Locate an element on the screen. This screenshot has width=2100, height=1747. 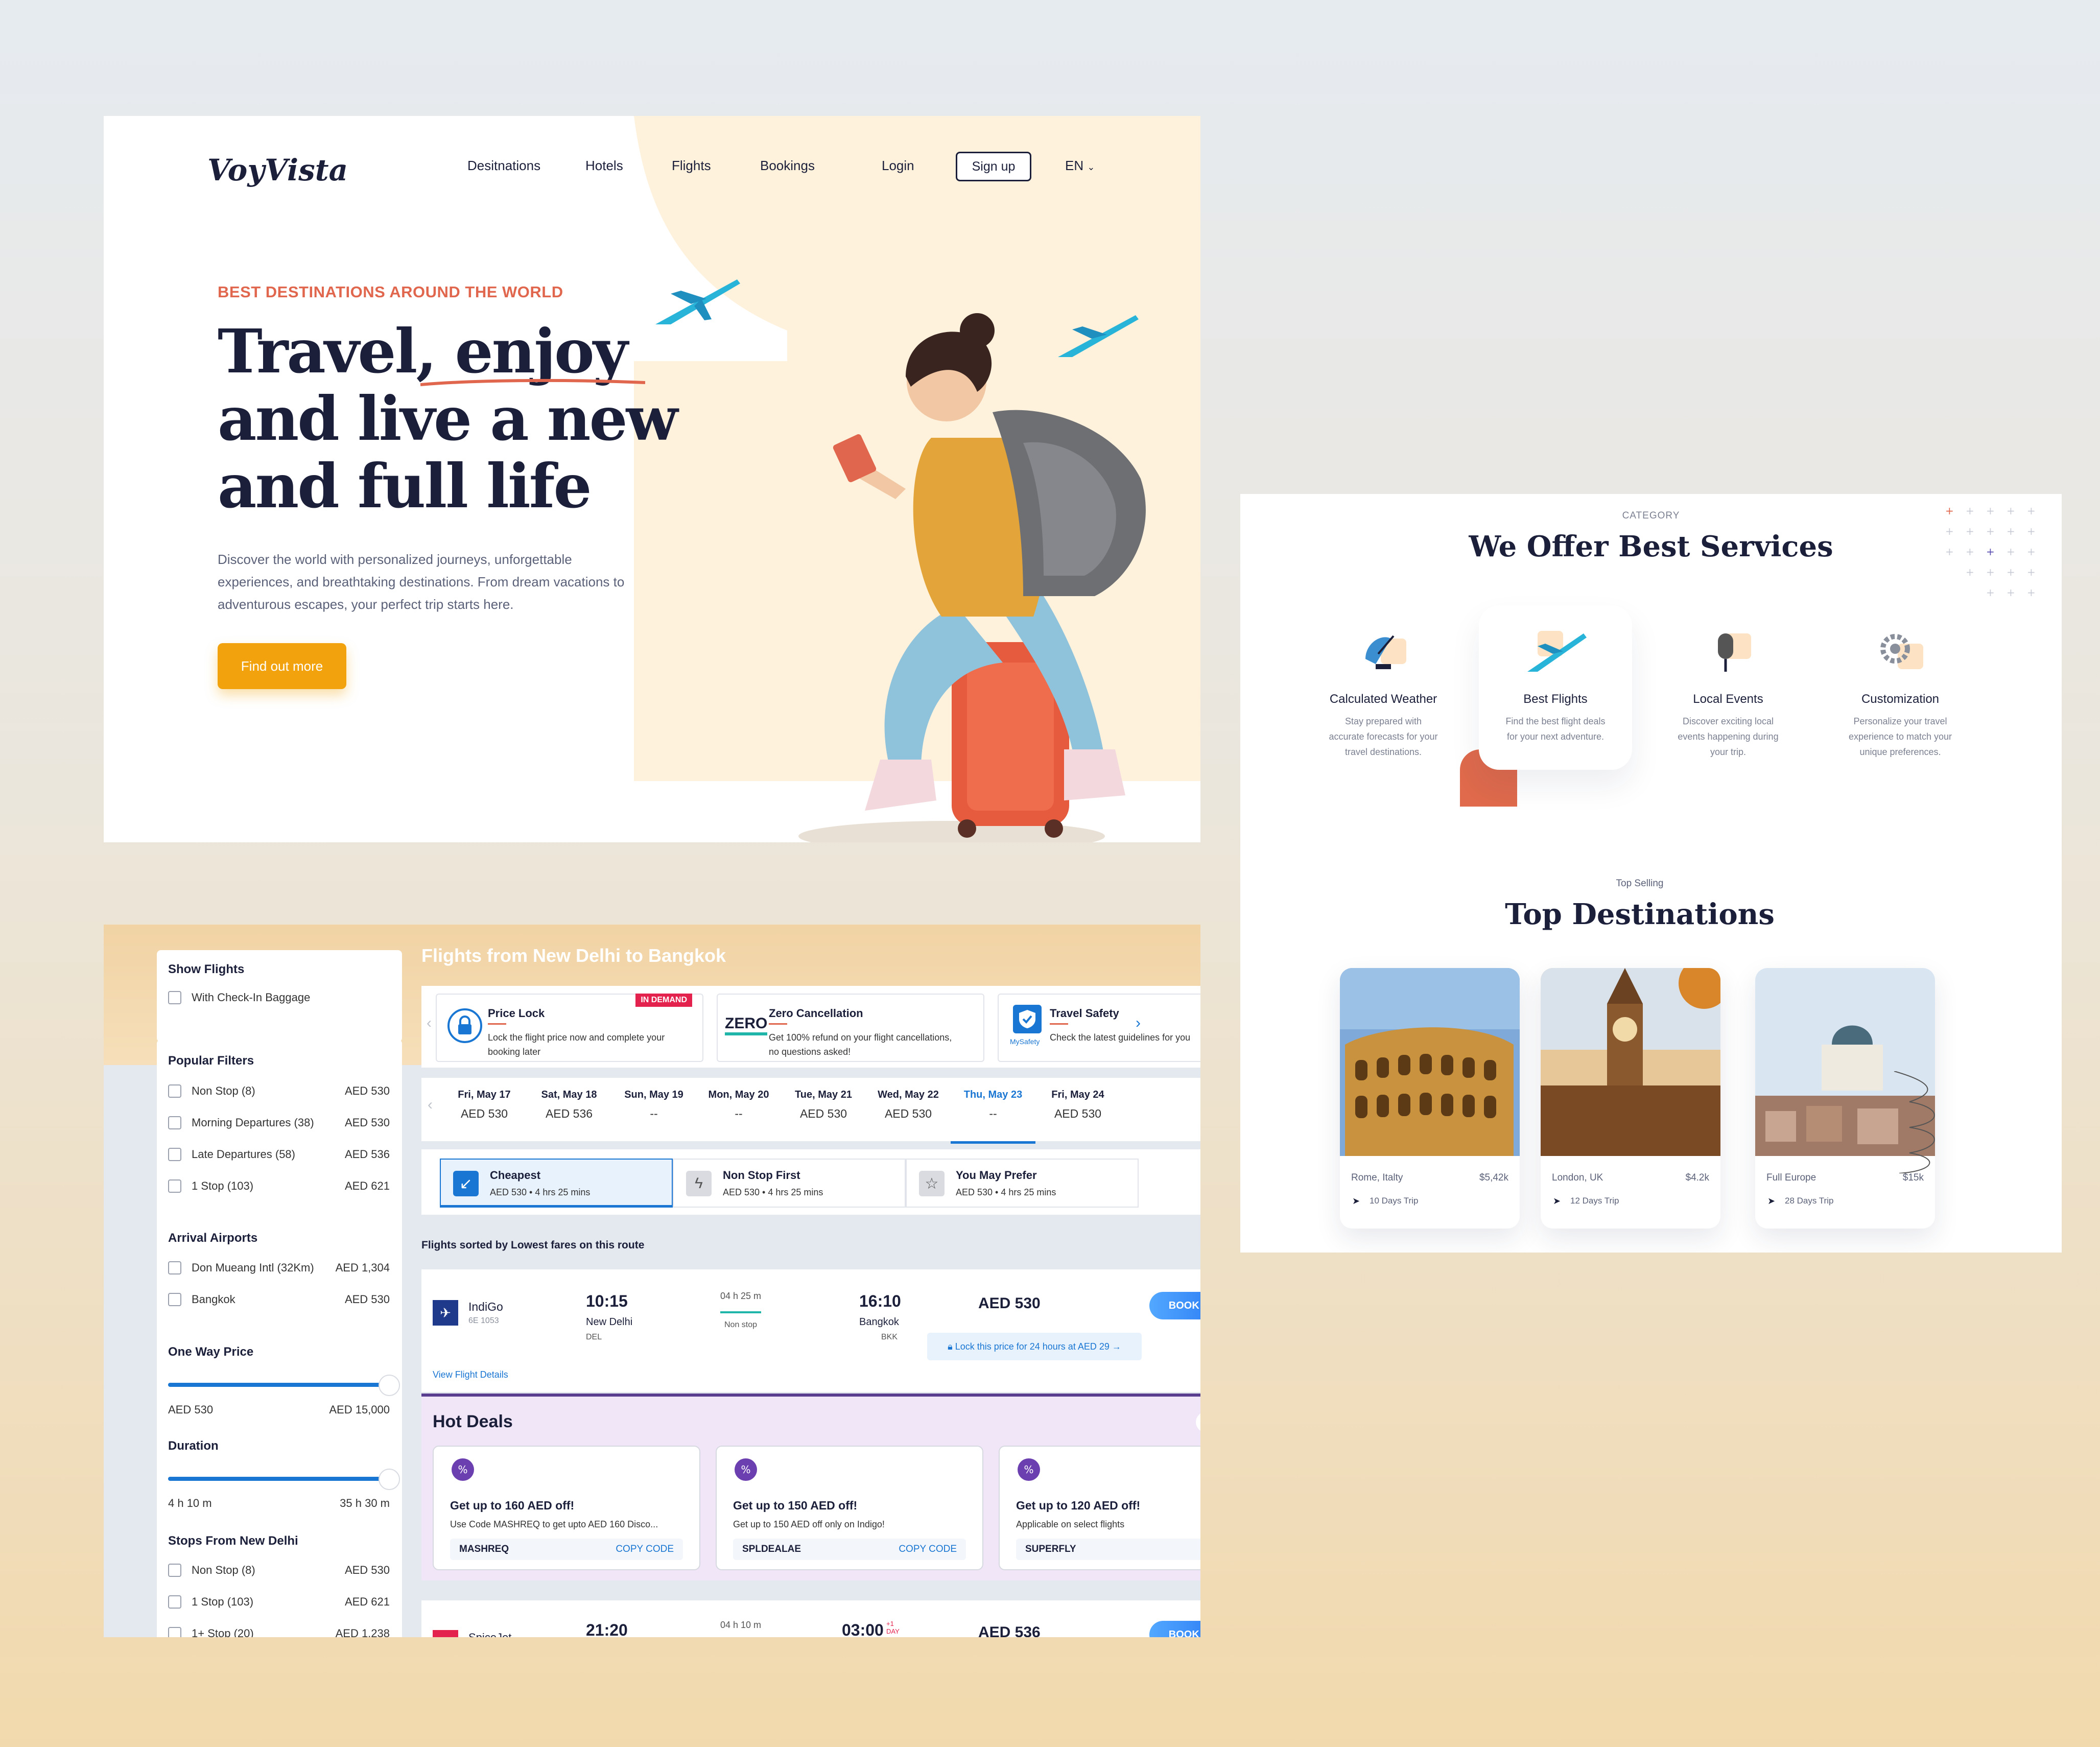
date-option: Mon, May 20 -- is located at coordinates (738, 1105).